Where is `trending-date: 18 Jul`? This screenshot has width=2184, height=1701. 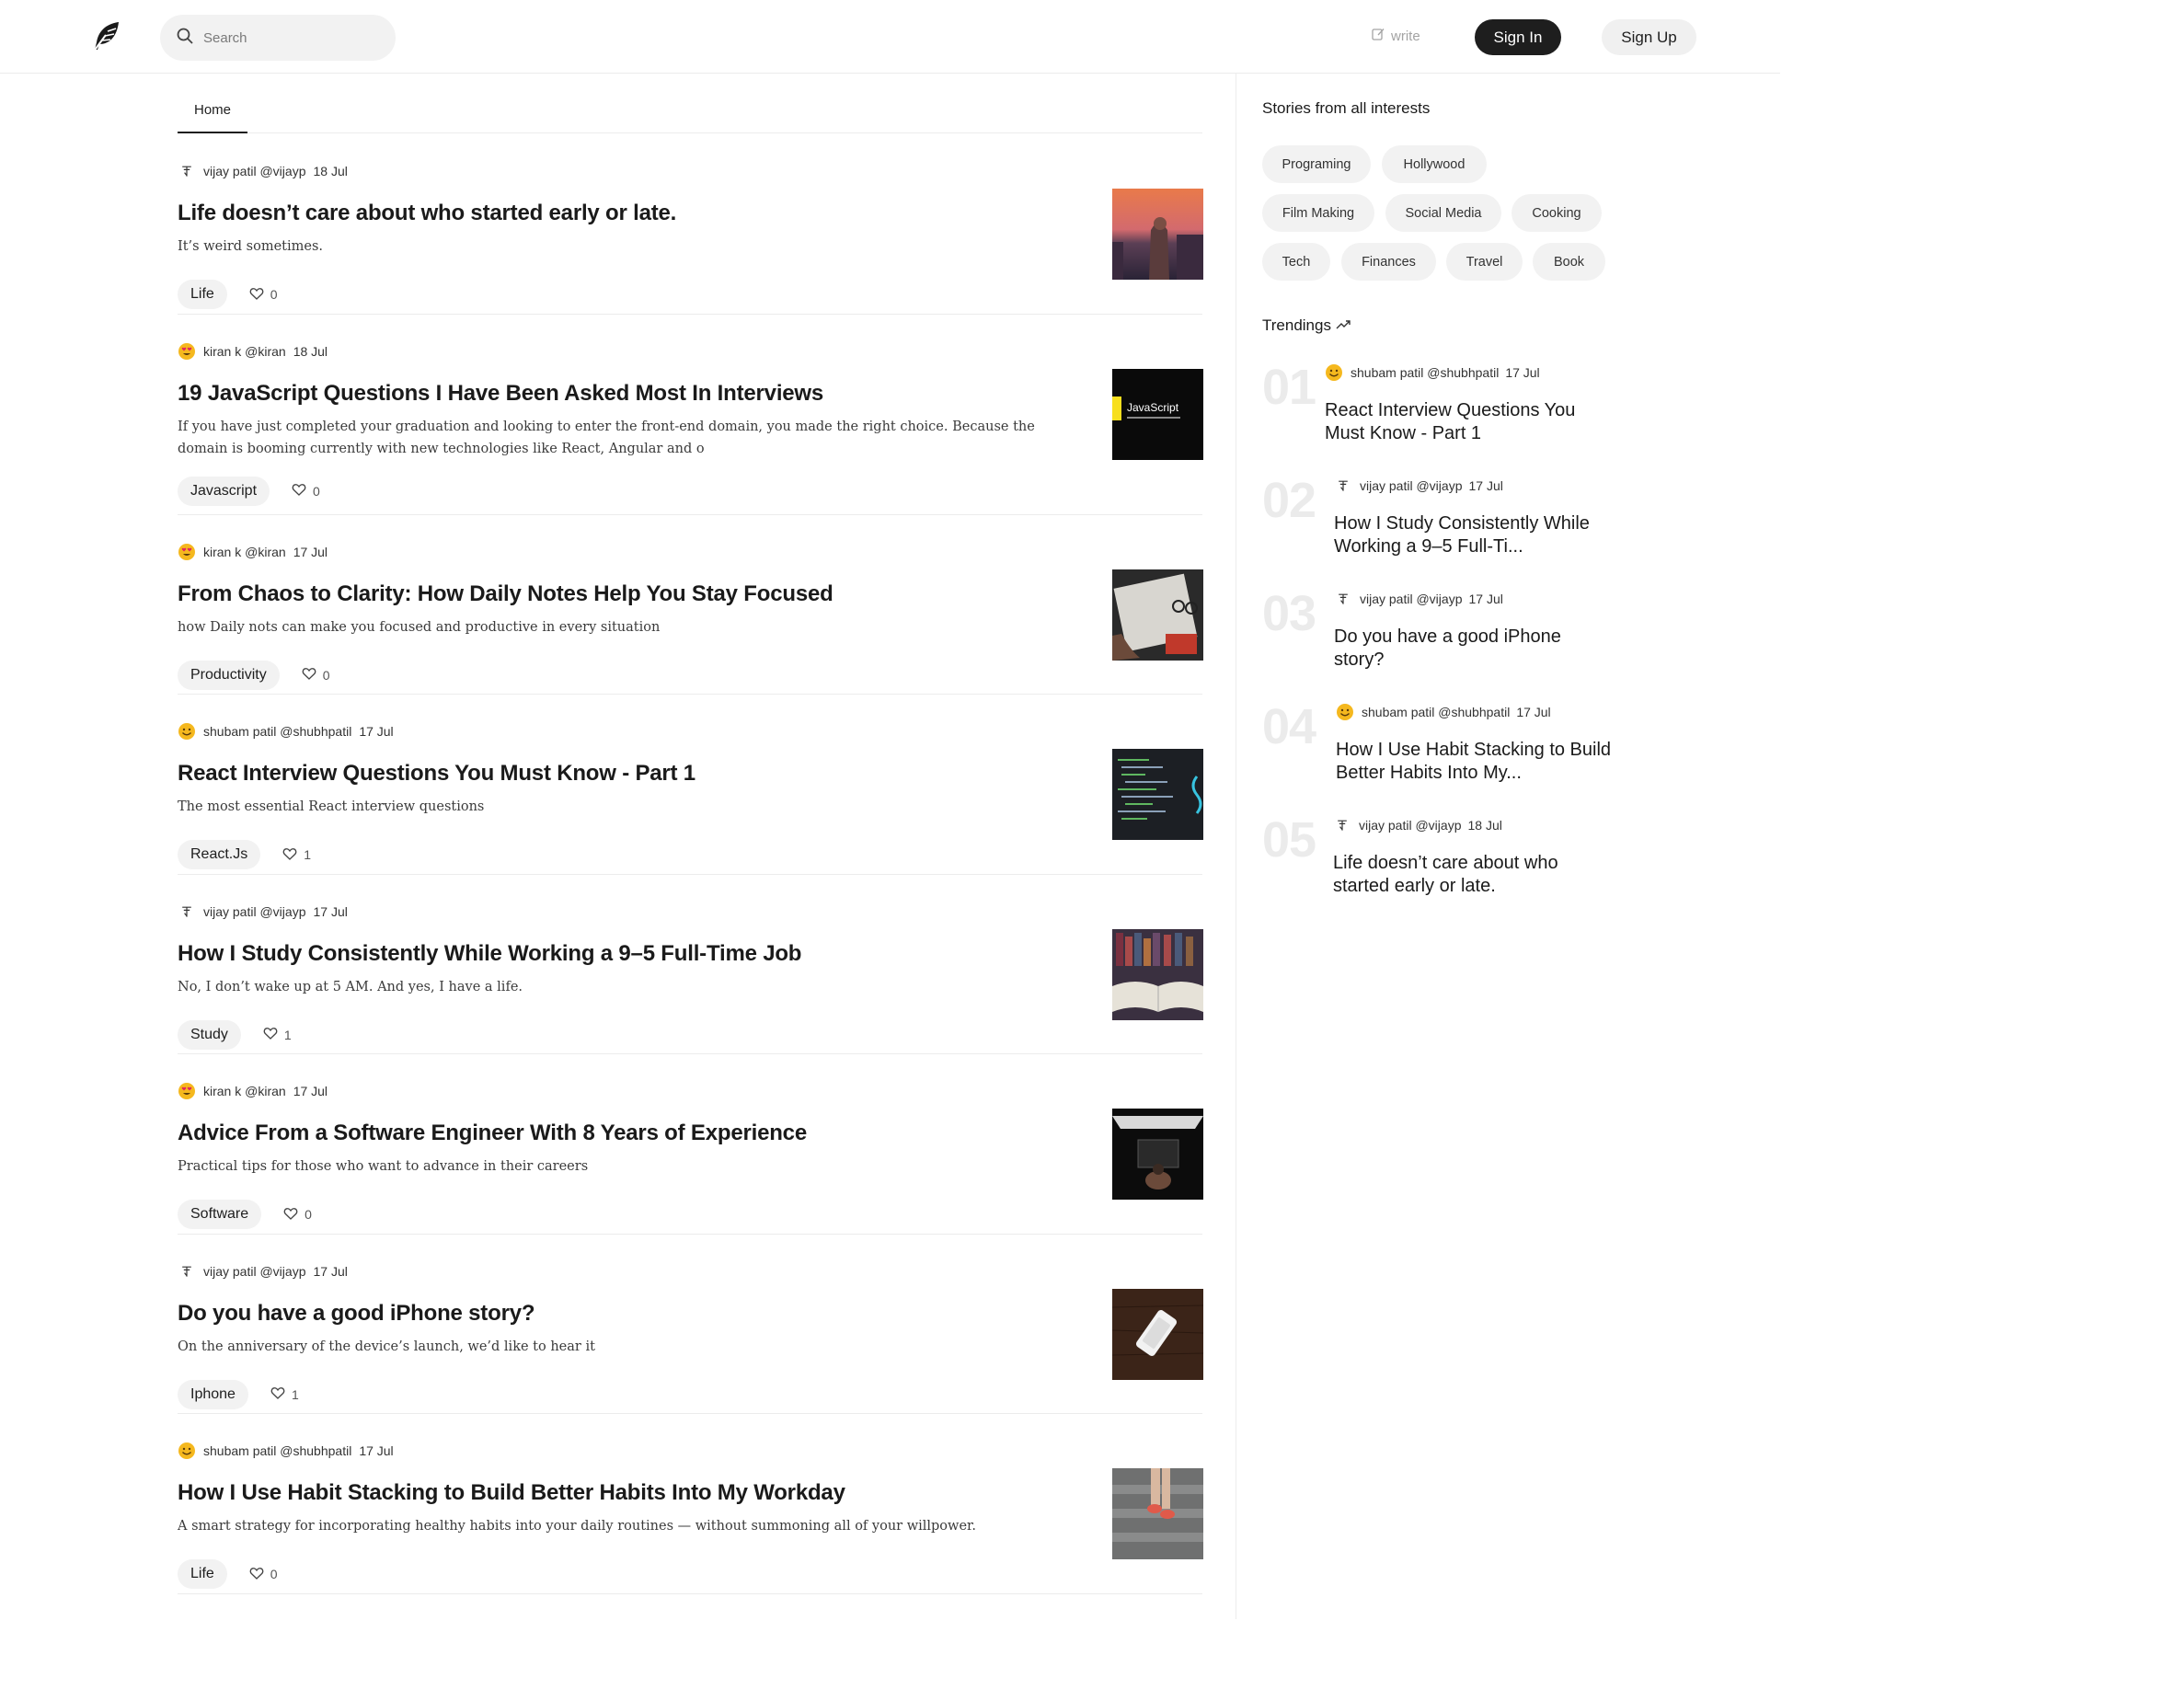
trending-date: 18 Jul is located at coordinates (1484, 825).